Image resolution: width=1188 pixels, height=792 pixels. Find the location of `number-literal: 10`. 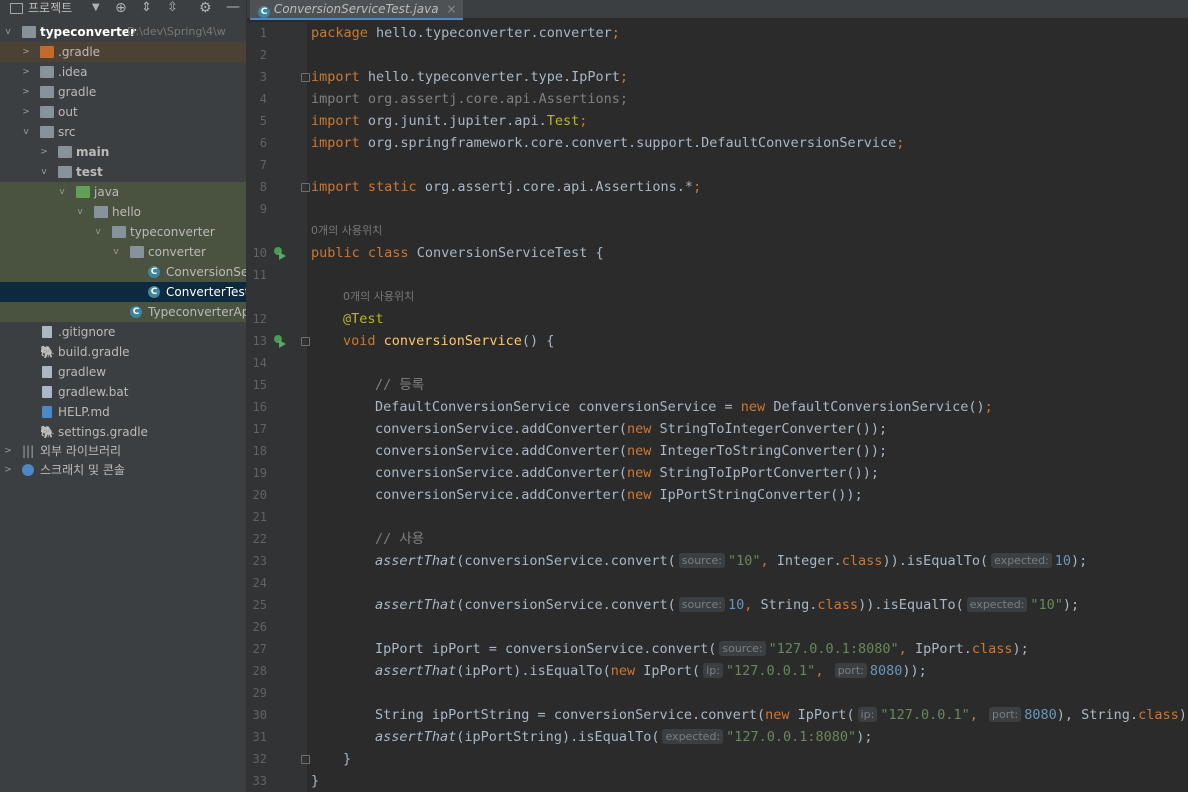

number-literal: 10 is located at coordinates (736, 605).